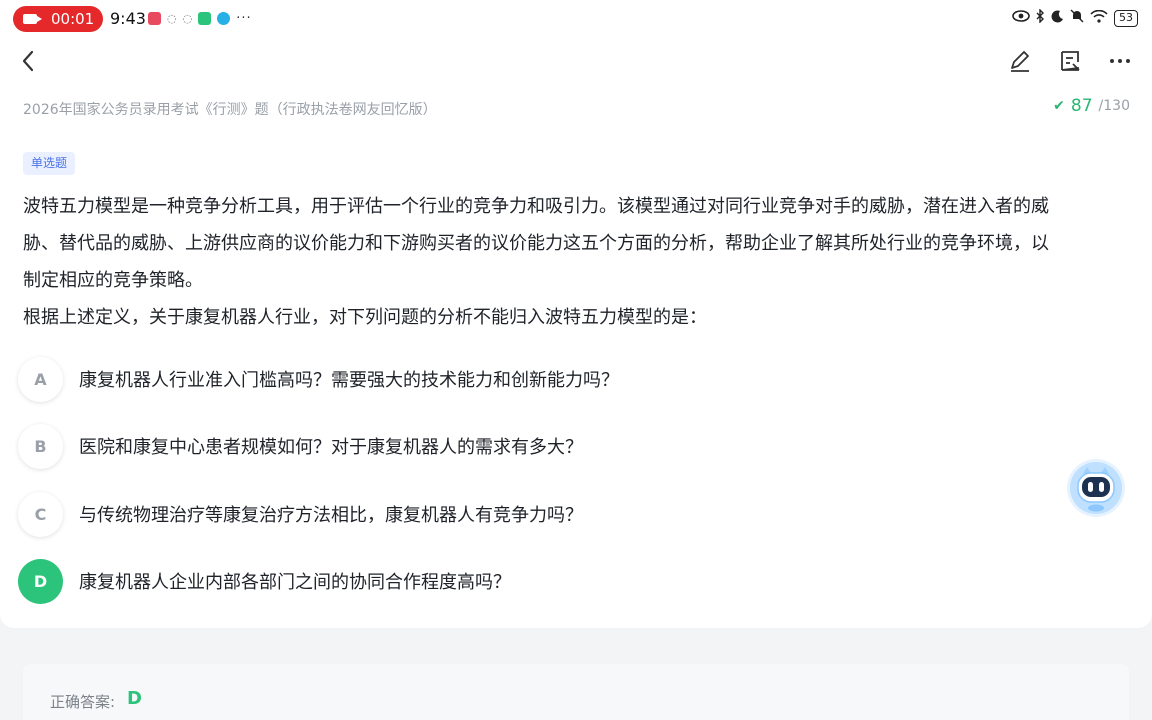  Describe the element at coordinates (1081, 106) in the screenshot. I see `progress-current: 87` at that location.